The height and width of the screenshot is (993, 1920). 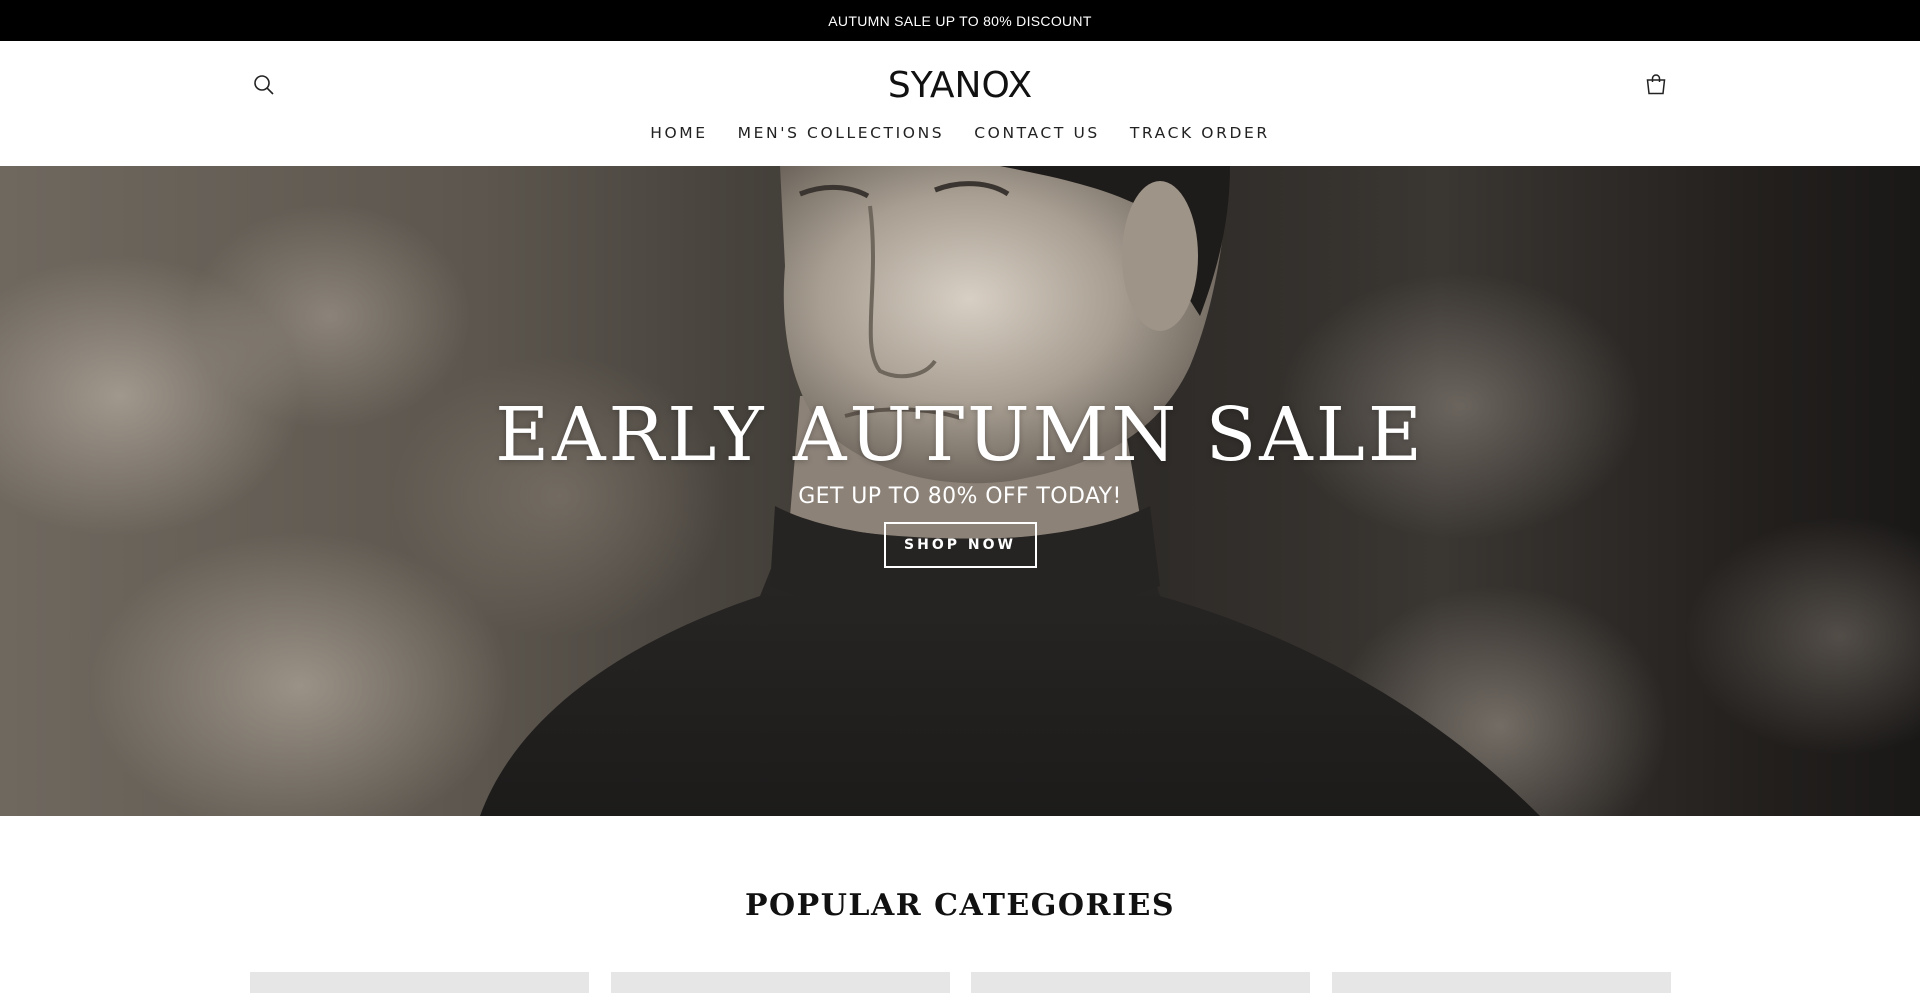 I want to click on hero-title: EARLY AUTUMN SALE, so click(x=960, y=435).